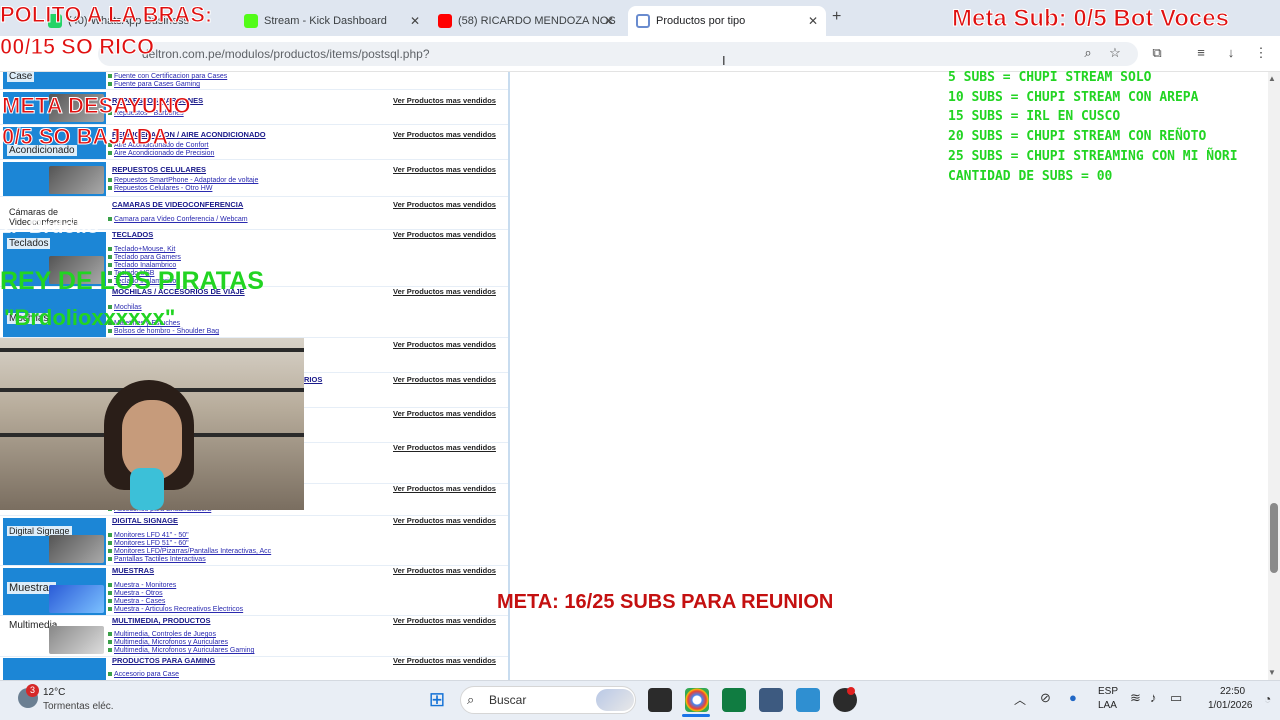 The height and width of the screenshot is (720, 1280). I want to click on subcategory-link: Accesorio para Case, so click(143, 674).